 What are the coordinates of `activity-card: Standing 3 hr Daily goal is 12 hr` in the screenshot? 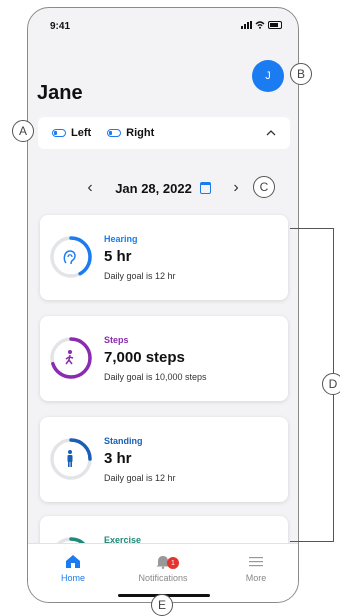 It's located at (164, 459).